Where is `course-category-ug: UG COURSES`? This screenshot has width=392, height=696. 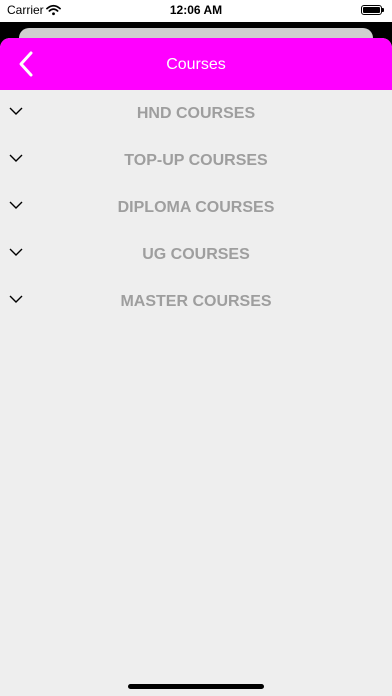 course-category-ug: UG COURSES is located at coordinates (196, 254).